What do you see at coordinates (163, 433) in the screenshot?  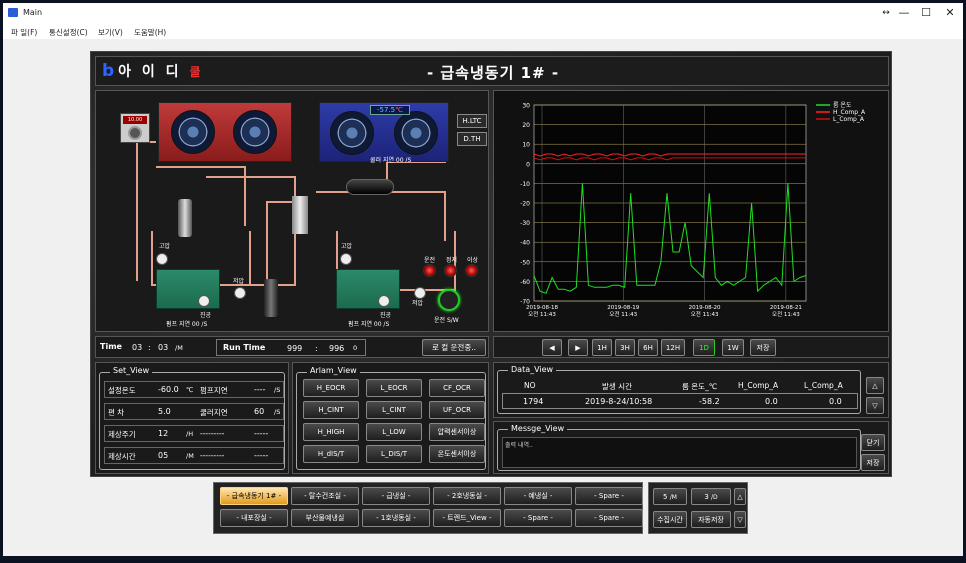 I see `set-row-value: 12` at bounding box center [163, 433].